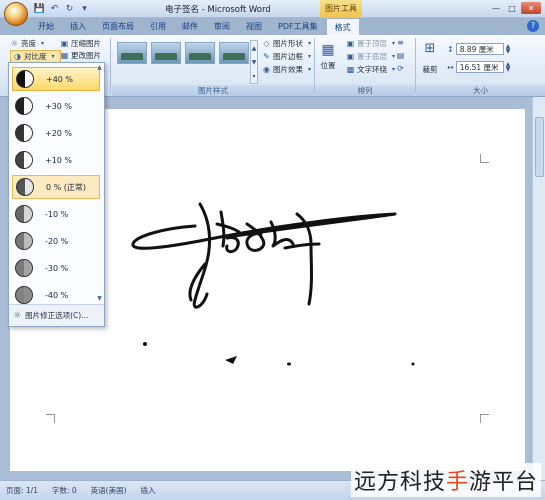 The width and height of the screenshot is (545, 500). Describe the element at coordinates (538, 288) in the screenshot. I see `vertical-scrollbar` at that location.